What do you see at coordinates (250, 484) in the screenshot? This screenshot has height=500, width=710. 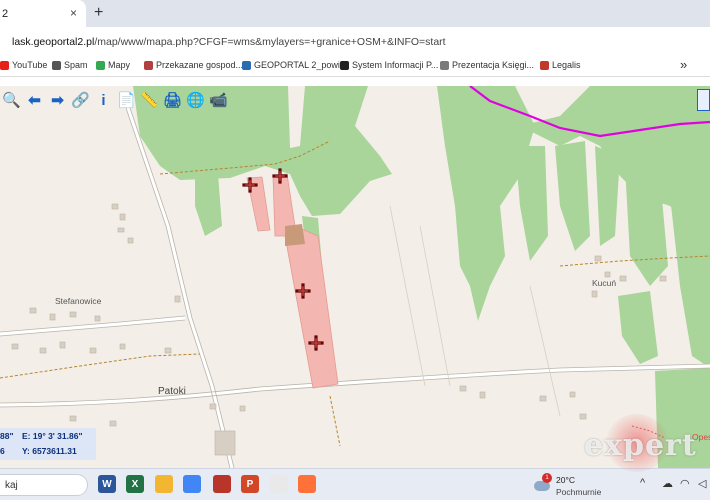 I see `powerpoint-app-icon: P` at bounding box center [250, 484].